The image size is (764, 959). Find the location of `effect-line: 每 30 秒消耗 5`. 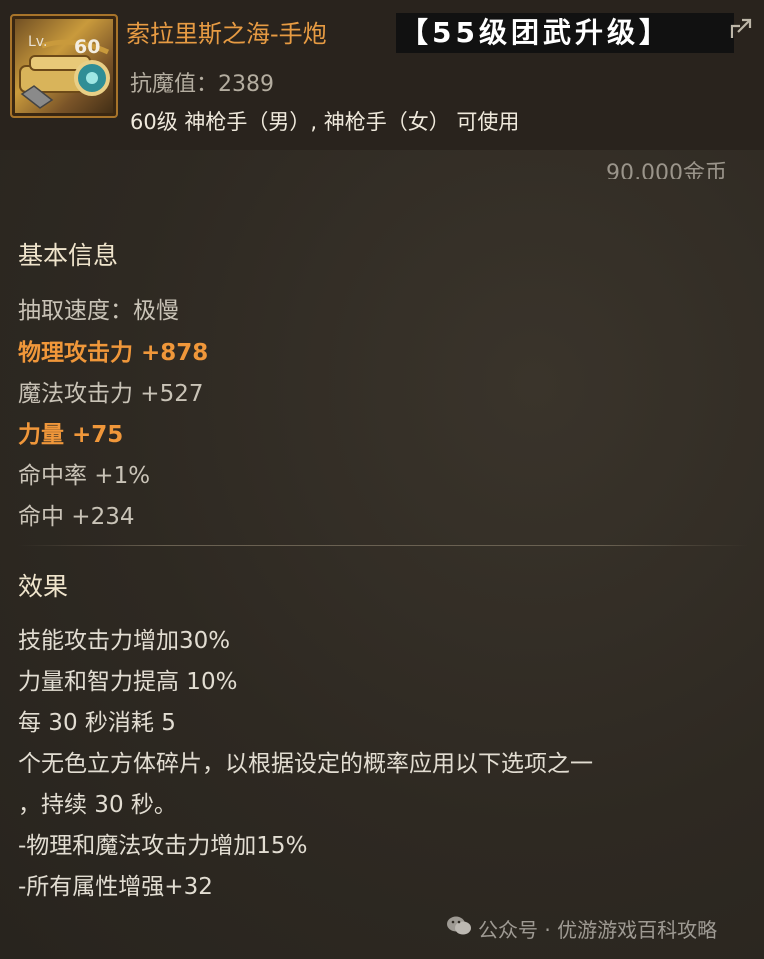

effect-line: 每 30 秒消耗 5 is located at coordinates (97, 723).